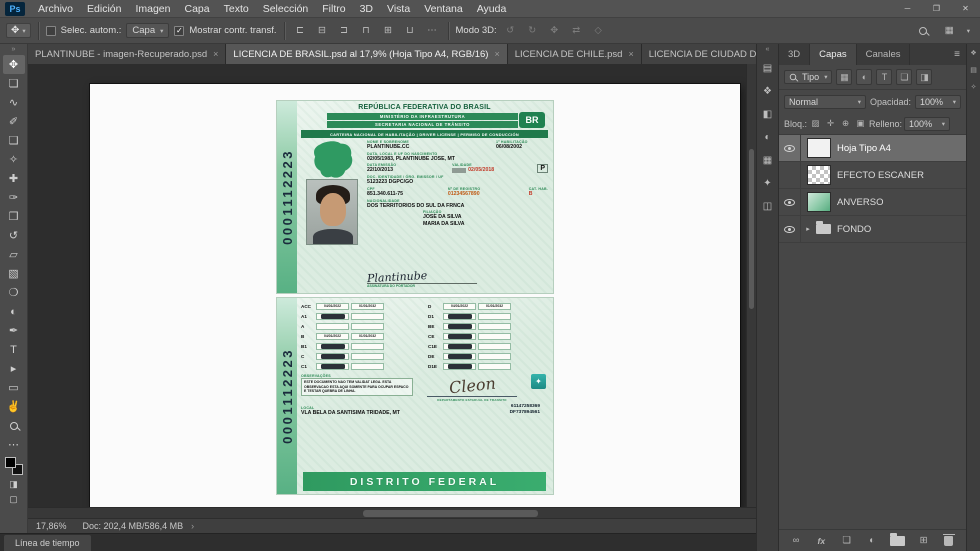  Describe the element at coordinates (927, 123) in the screenshot. I see `fill-dropdown: 100% ▾` at that location.